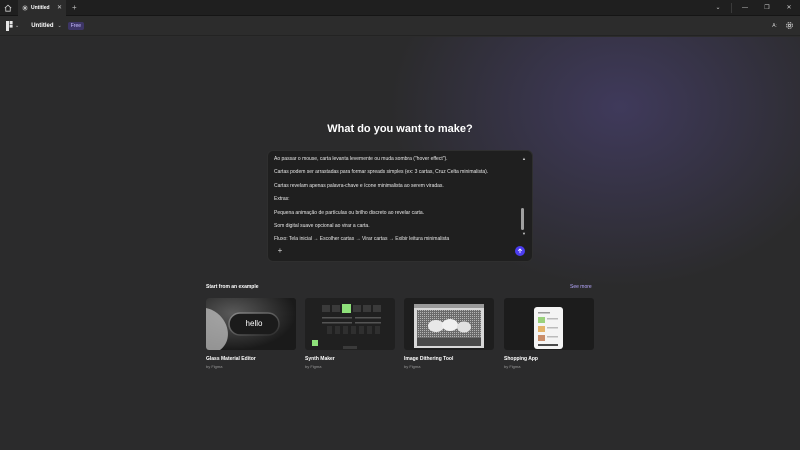 The height and width of the screenshot is (450, 800). I want to click on attach-plus-button: +, so click(280, 251).